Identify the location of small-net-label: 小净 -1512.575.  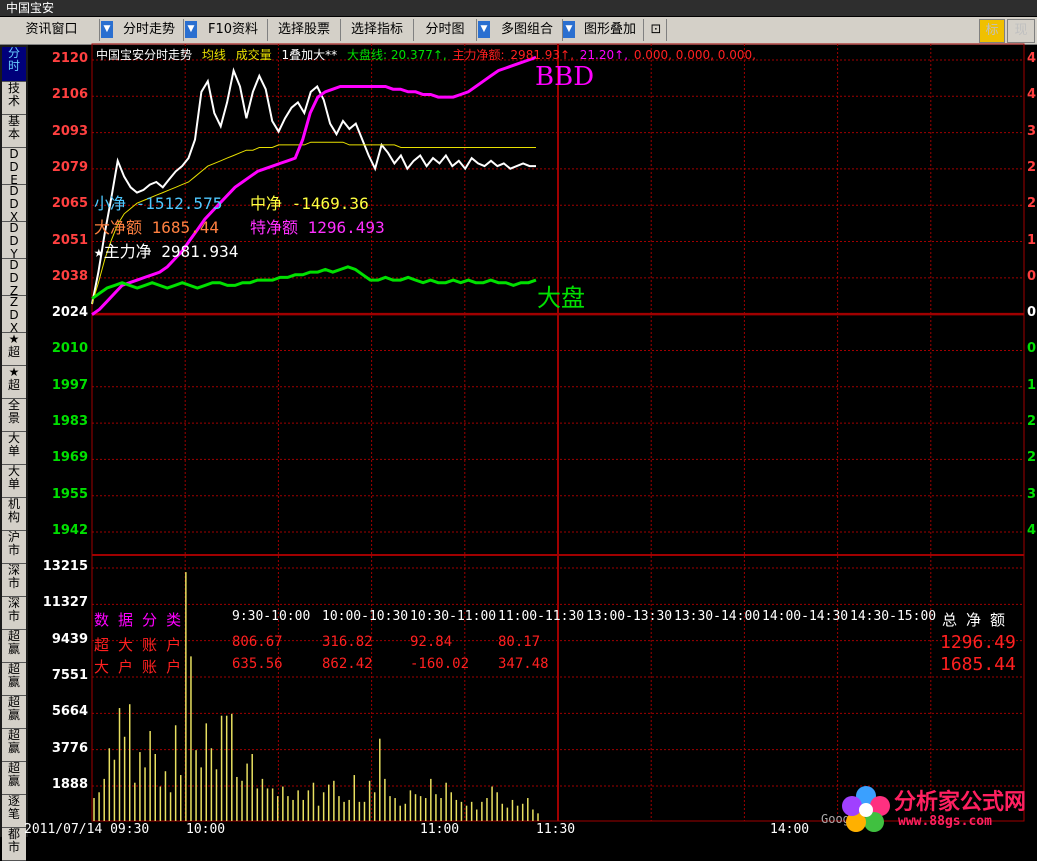
(158, 203).